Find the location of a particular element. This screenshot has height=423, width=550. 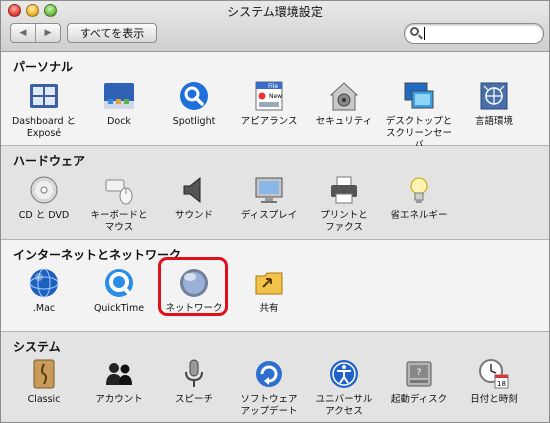

sharing-icon is located at coordinates (269, 283).